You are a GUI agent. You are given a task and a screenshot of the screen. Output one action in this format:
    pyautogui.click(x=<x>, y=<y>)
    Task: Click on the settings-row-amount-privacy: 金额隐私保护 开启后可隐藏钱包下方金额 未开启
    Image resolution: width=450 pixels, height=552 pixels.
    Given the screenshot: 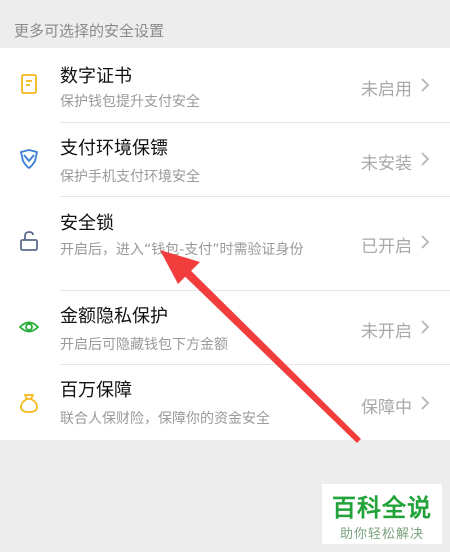 What is the action you would take?
    pyautogui.click(x=225, y=327)
    